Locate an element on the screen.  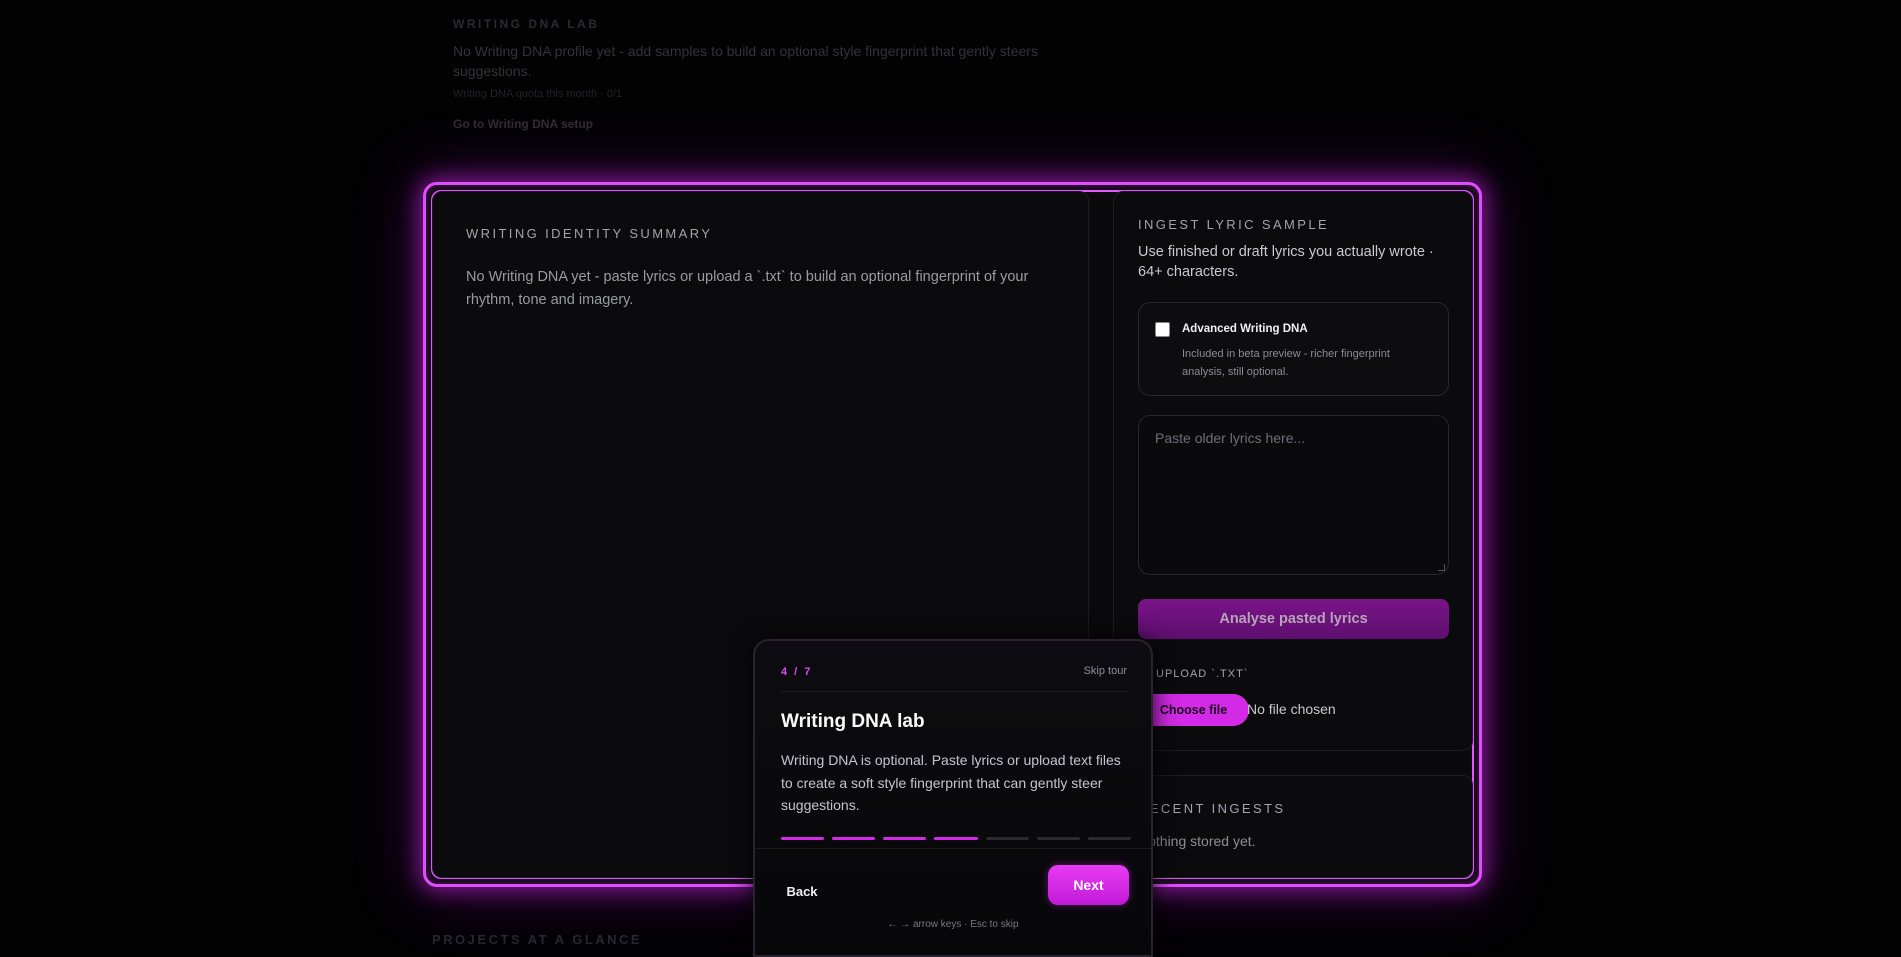
projects-heading: PROJECTS AT A GLANCE is located at coordinates (537, 939).